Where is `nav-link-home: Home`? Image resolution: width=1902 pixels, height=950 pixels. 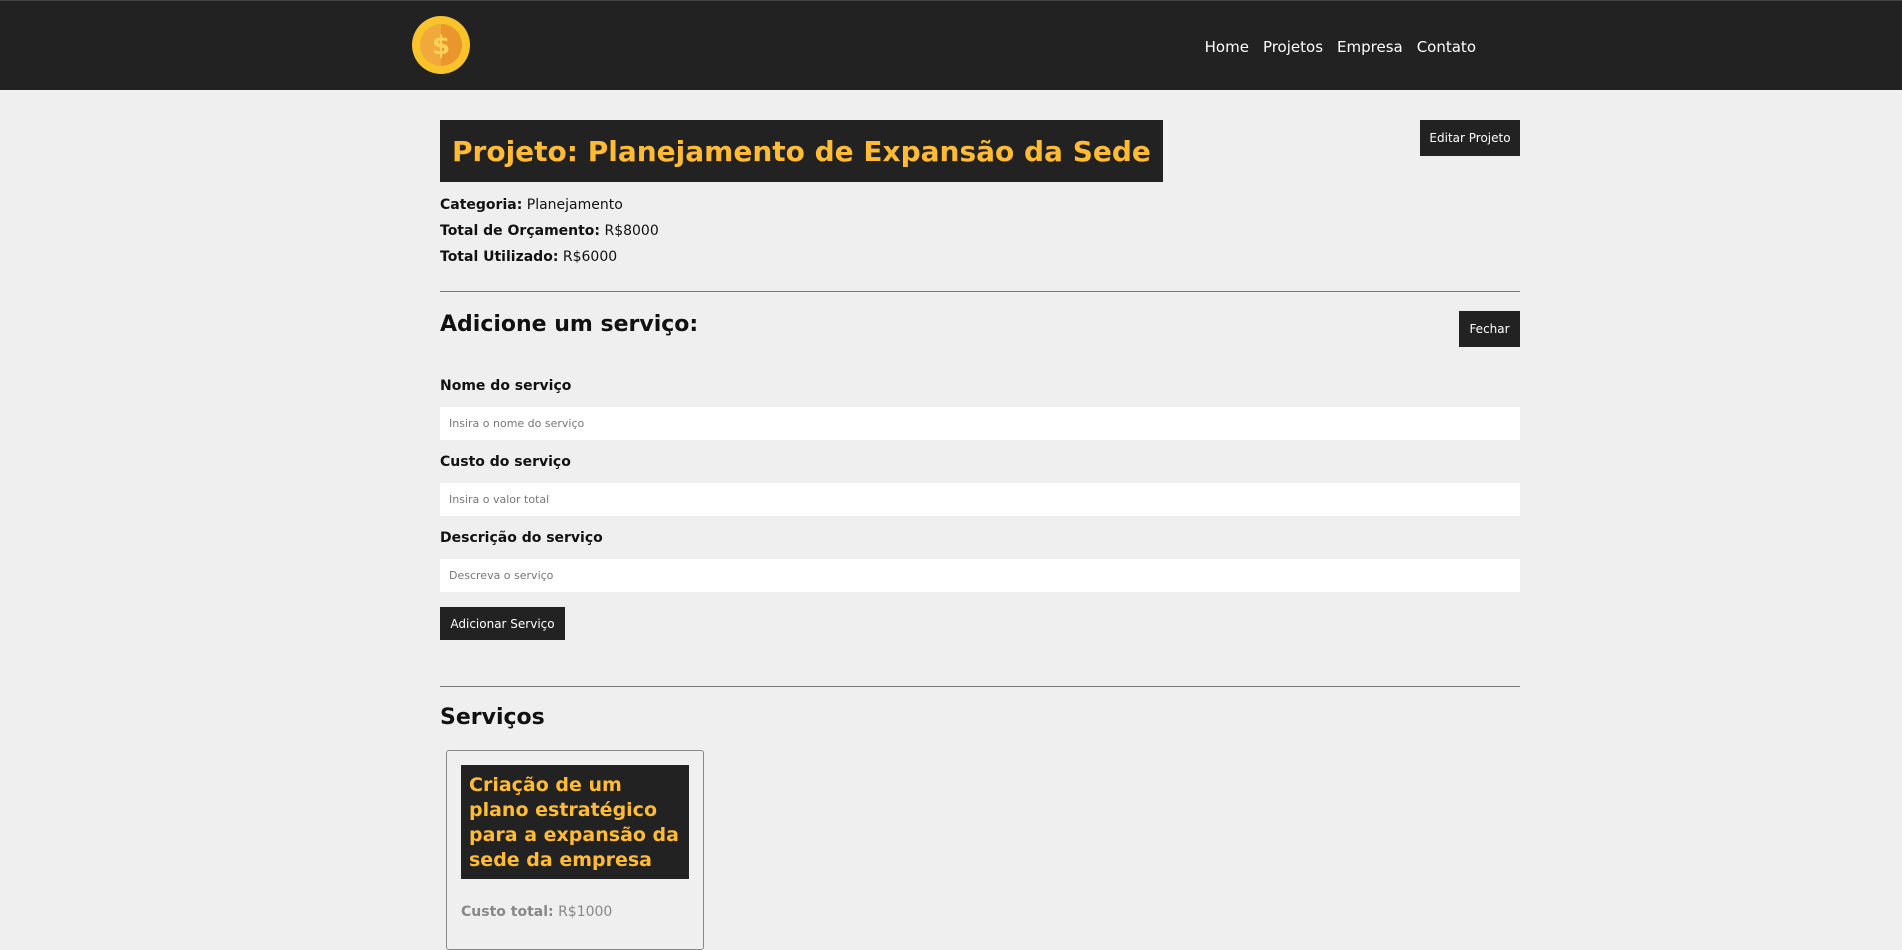
nav-link-home: Home is located at coordinates (1227, 47).